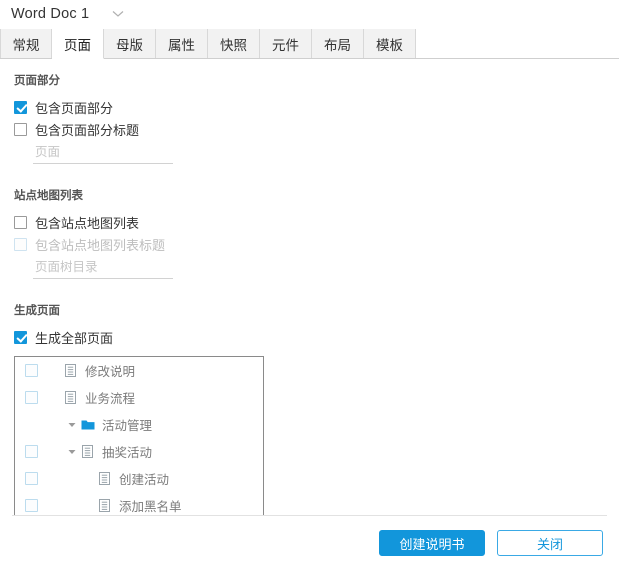 Image resolution: width=619 pixels, height=570 pixels. I want to click on tree-item-label: 添加黑名单, so click(150, 507).